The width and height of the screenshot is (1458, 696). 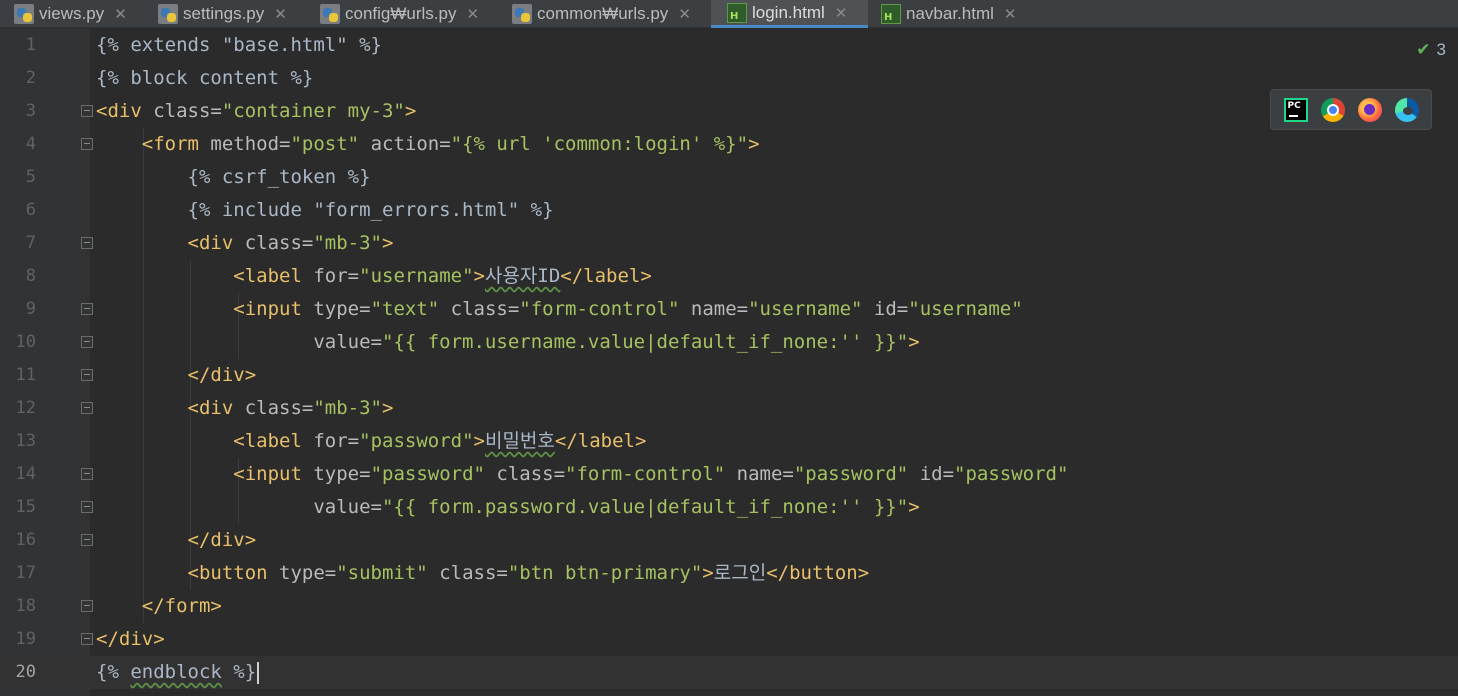 I want to click on code-line: <div class="container my-3">, so click(x=256, y=111).